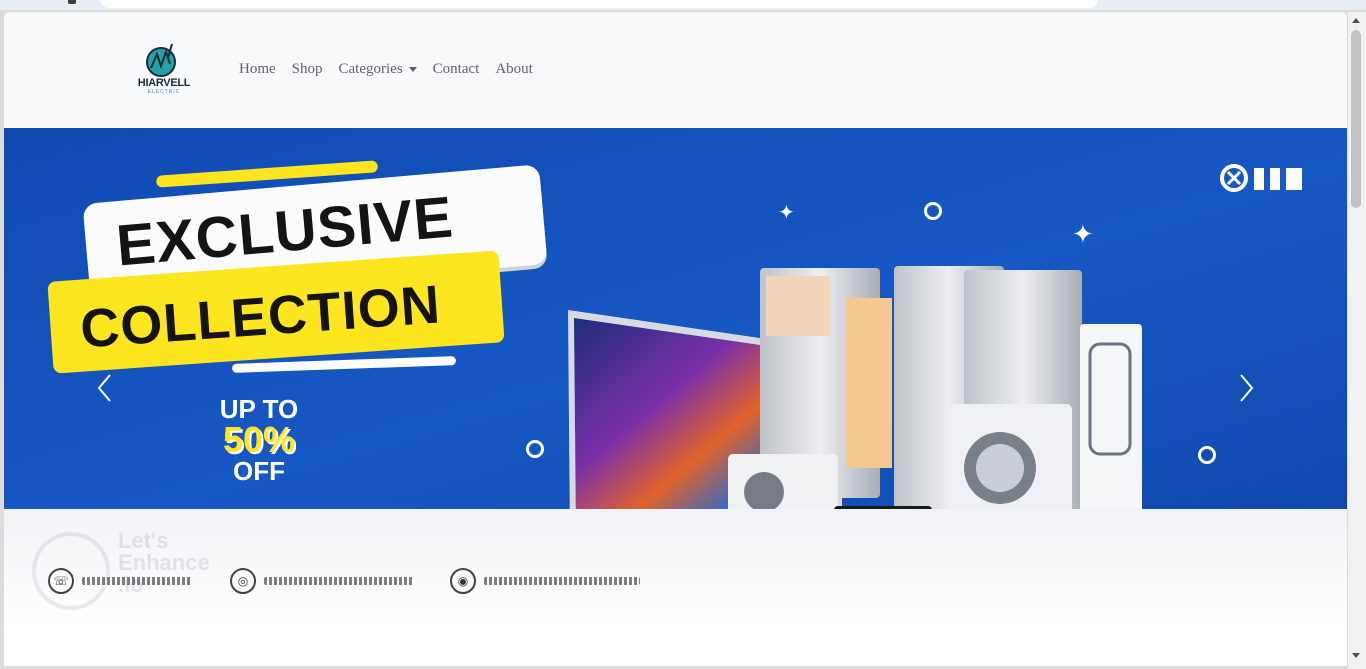  I want to click on carousel-prev-button, so click(105, 388).